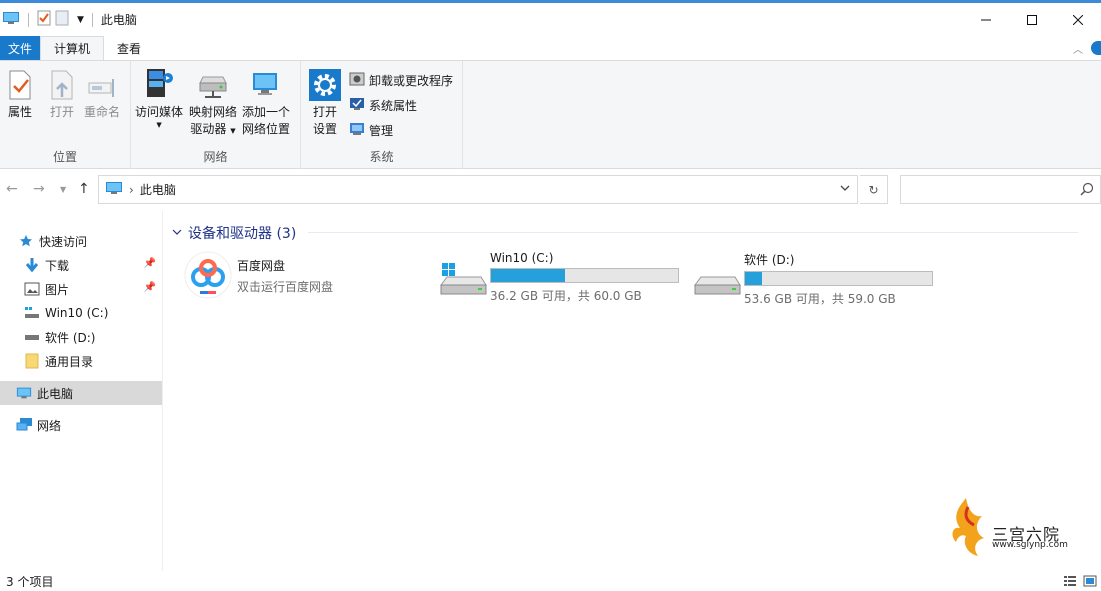 Image resolution: width=1101 pixels, height=591 pixels. Describe the element at coordinates (411, 80) in the screenshot. I see `uninstall-label: 卸载或更改程序` at that location.